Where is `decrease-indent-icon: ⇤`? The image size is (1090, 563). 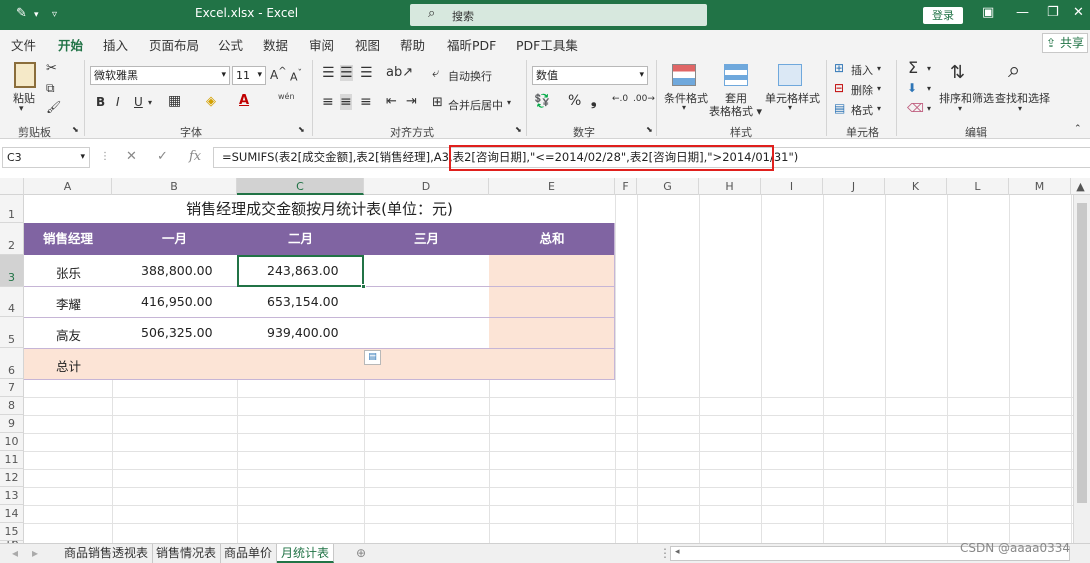
decrease-indent-icon: ⇤ is located at coordinates (391, 101).